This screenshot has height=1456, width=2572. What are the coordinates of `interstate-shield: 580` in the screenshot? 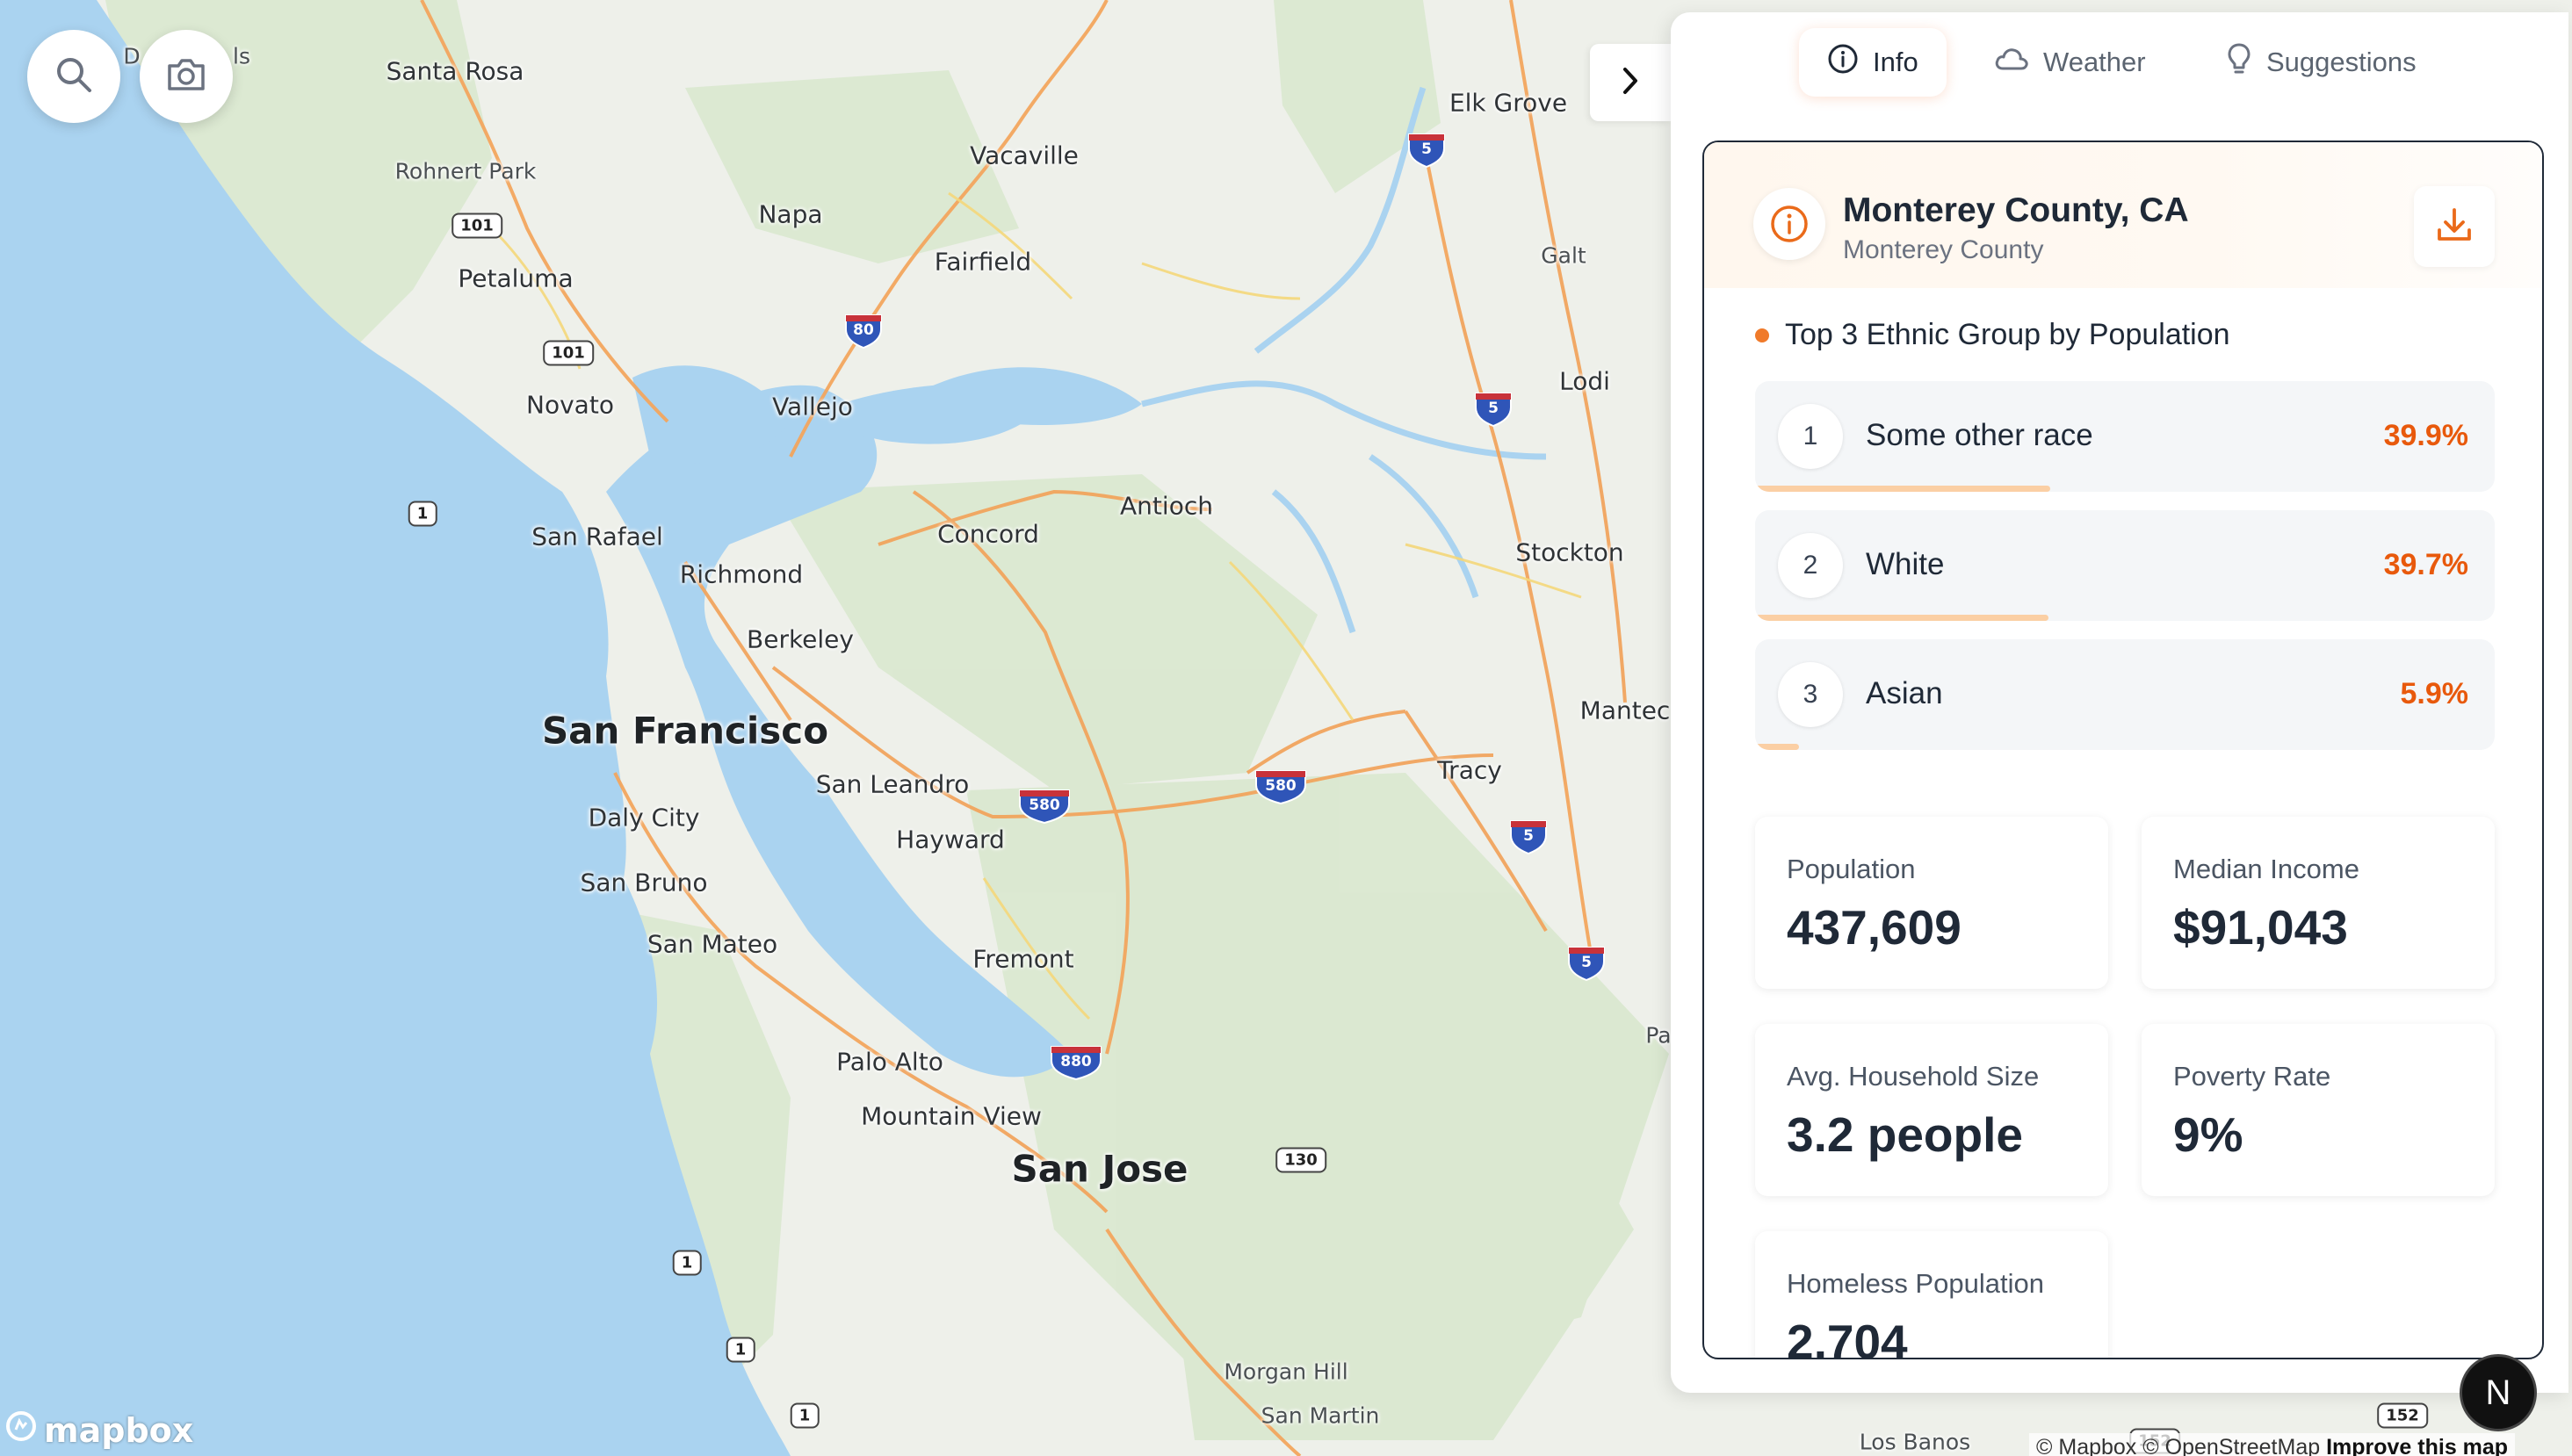 It's located at (1281, 786).